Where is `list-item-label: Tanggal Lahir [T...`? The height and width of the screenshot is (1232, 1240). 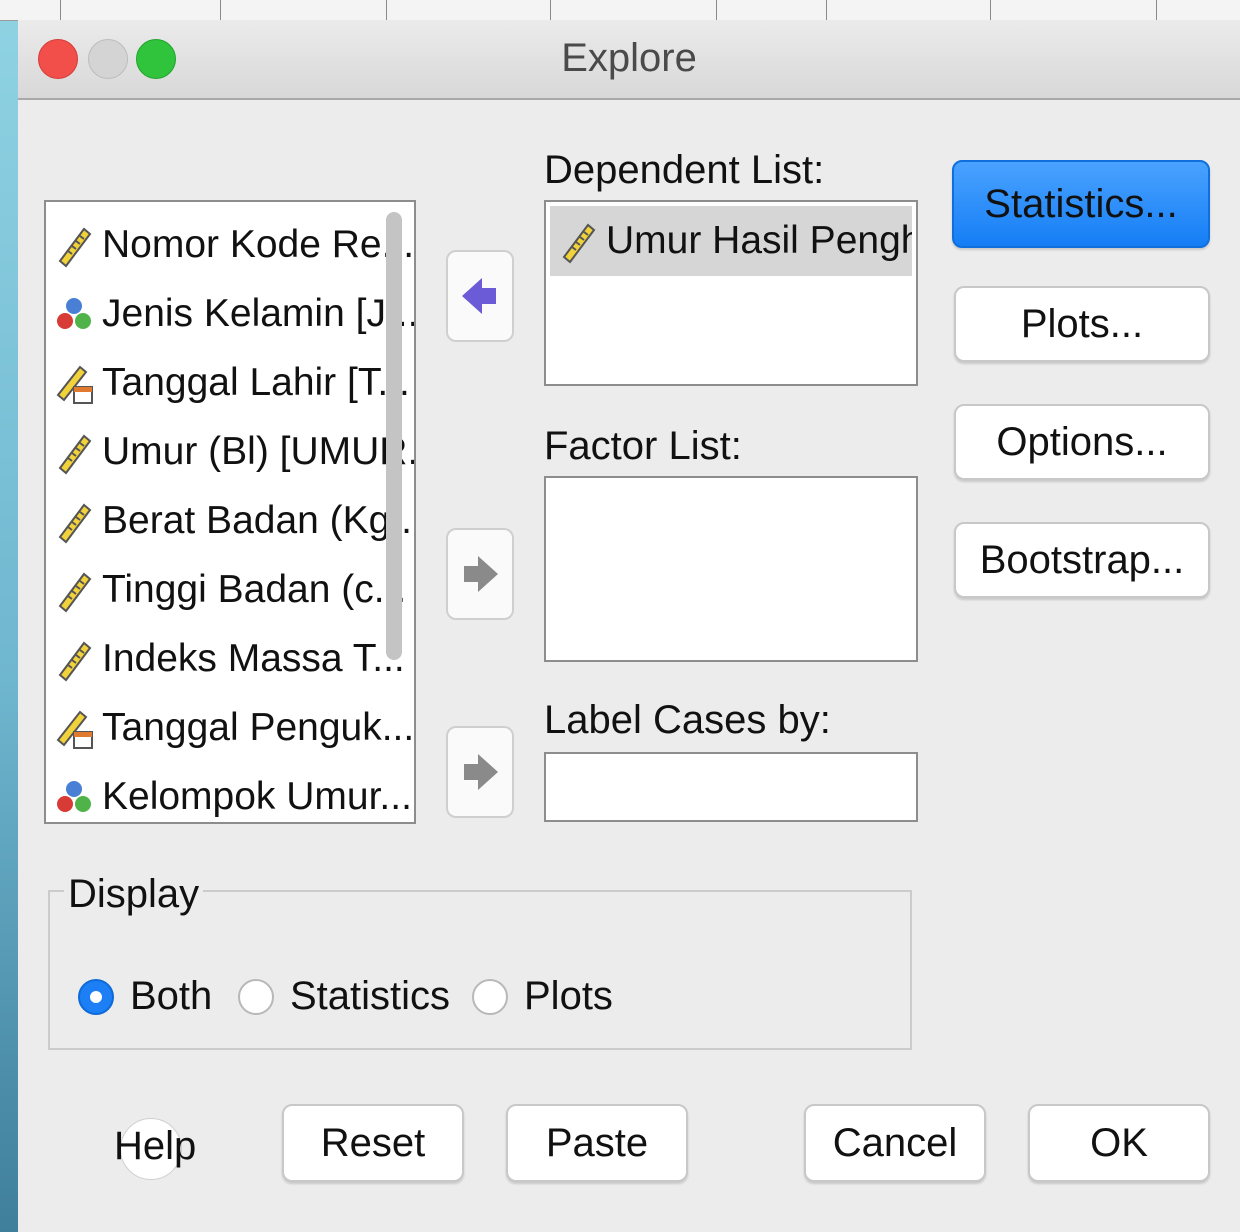
list-item-label: Tanggal Lahir [T... is located at coordinates (256, 382).